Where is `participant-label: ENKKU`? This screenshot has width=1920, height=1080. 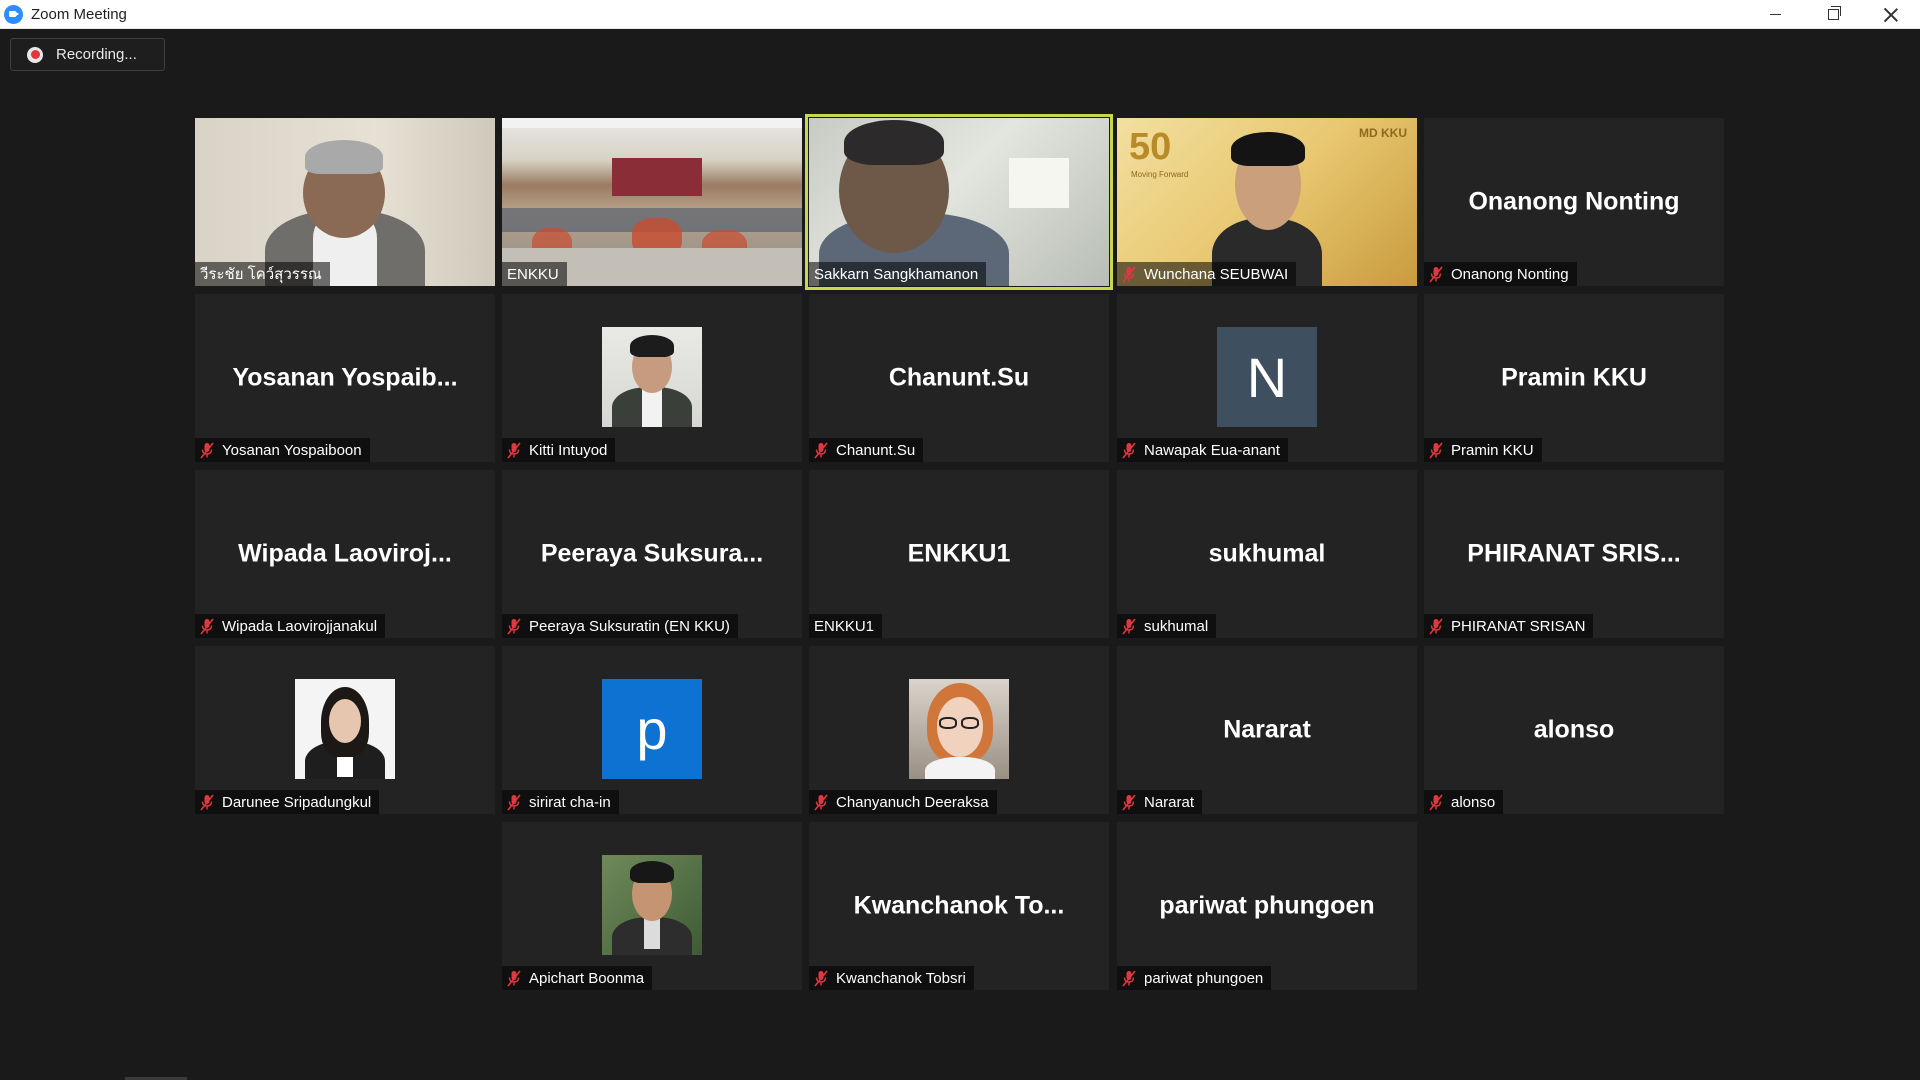
participant-label: ENKKU is located at coordinates (533, 274).